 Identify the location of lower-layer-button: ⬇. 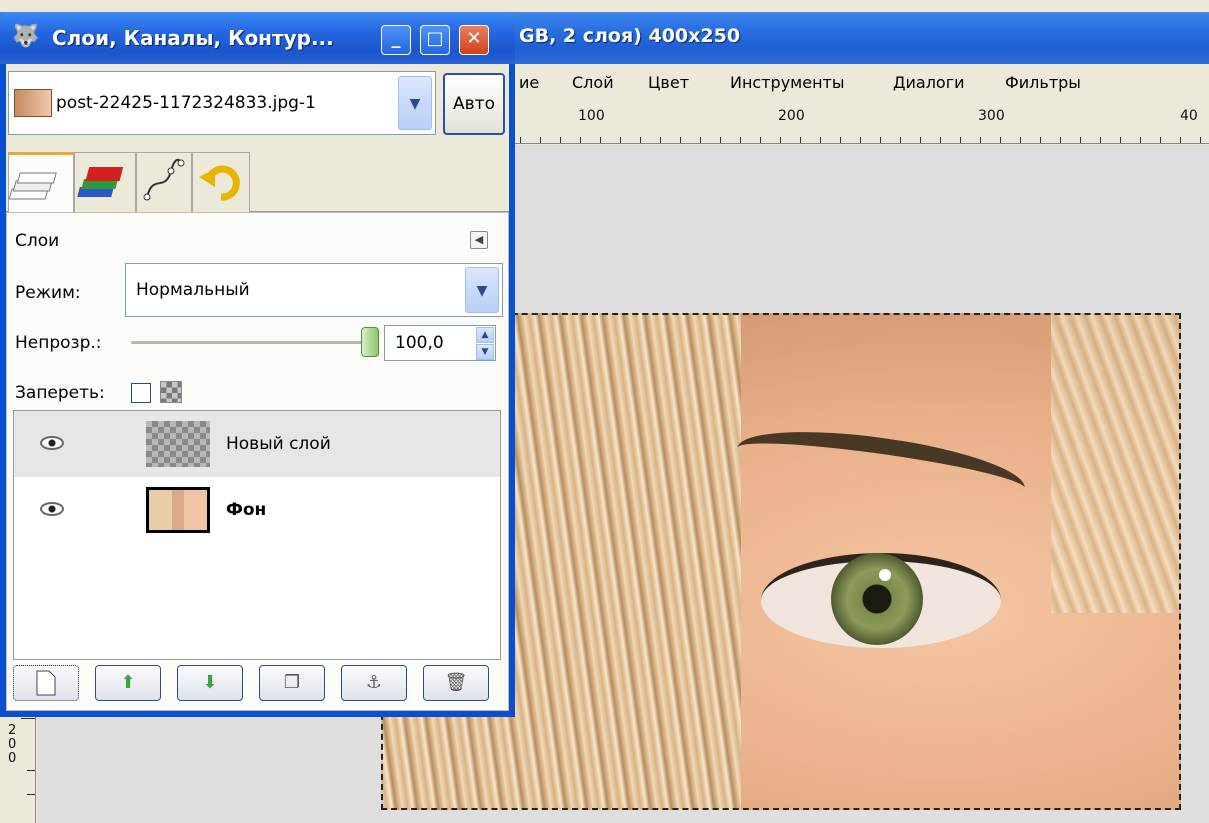
(210, 683).